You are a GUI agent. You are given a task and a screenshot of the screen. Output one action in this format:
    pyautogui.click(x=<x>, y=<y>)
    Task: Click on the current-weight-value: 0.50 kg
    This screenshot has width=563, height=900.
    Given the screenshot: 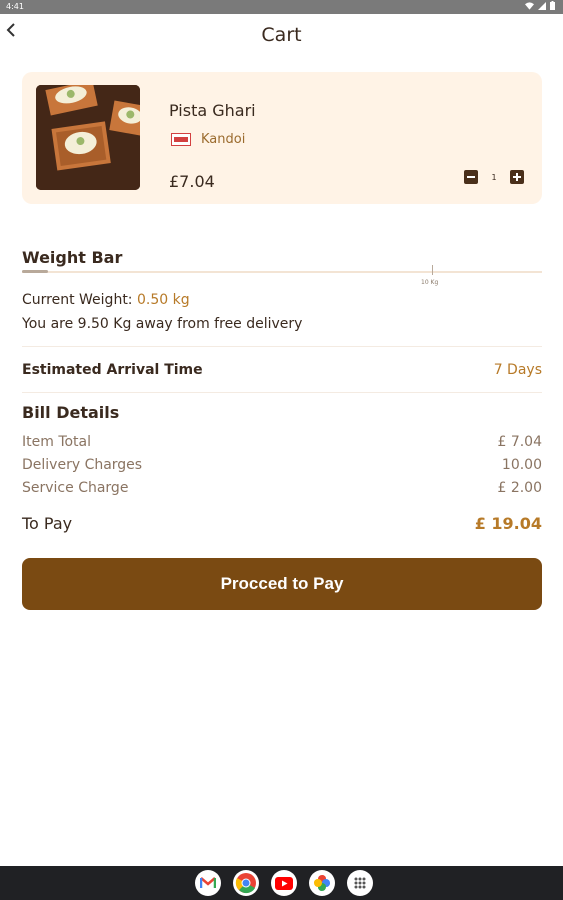 What is the action you would take?
    pyautogui.click(x=163, y=300)
    